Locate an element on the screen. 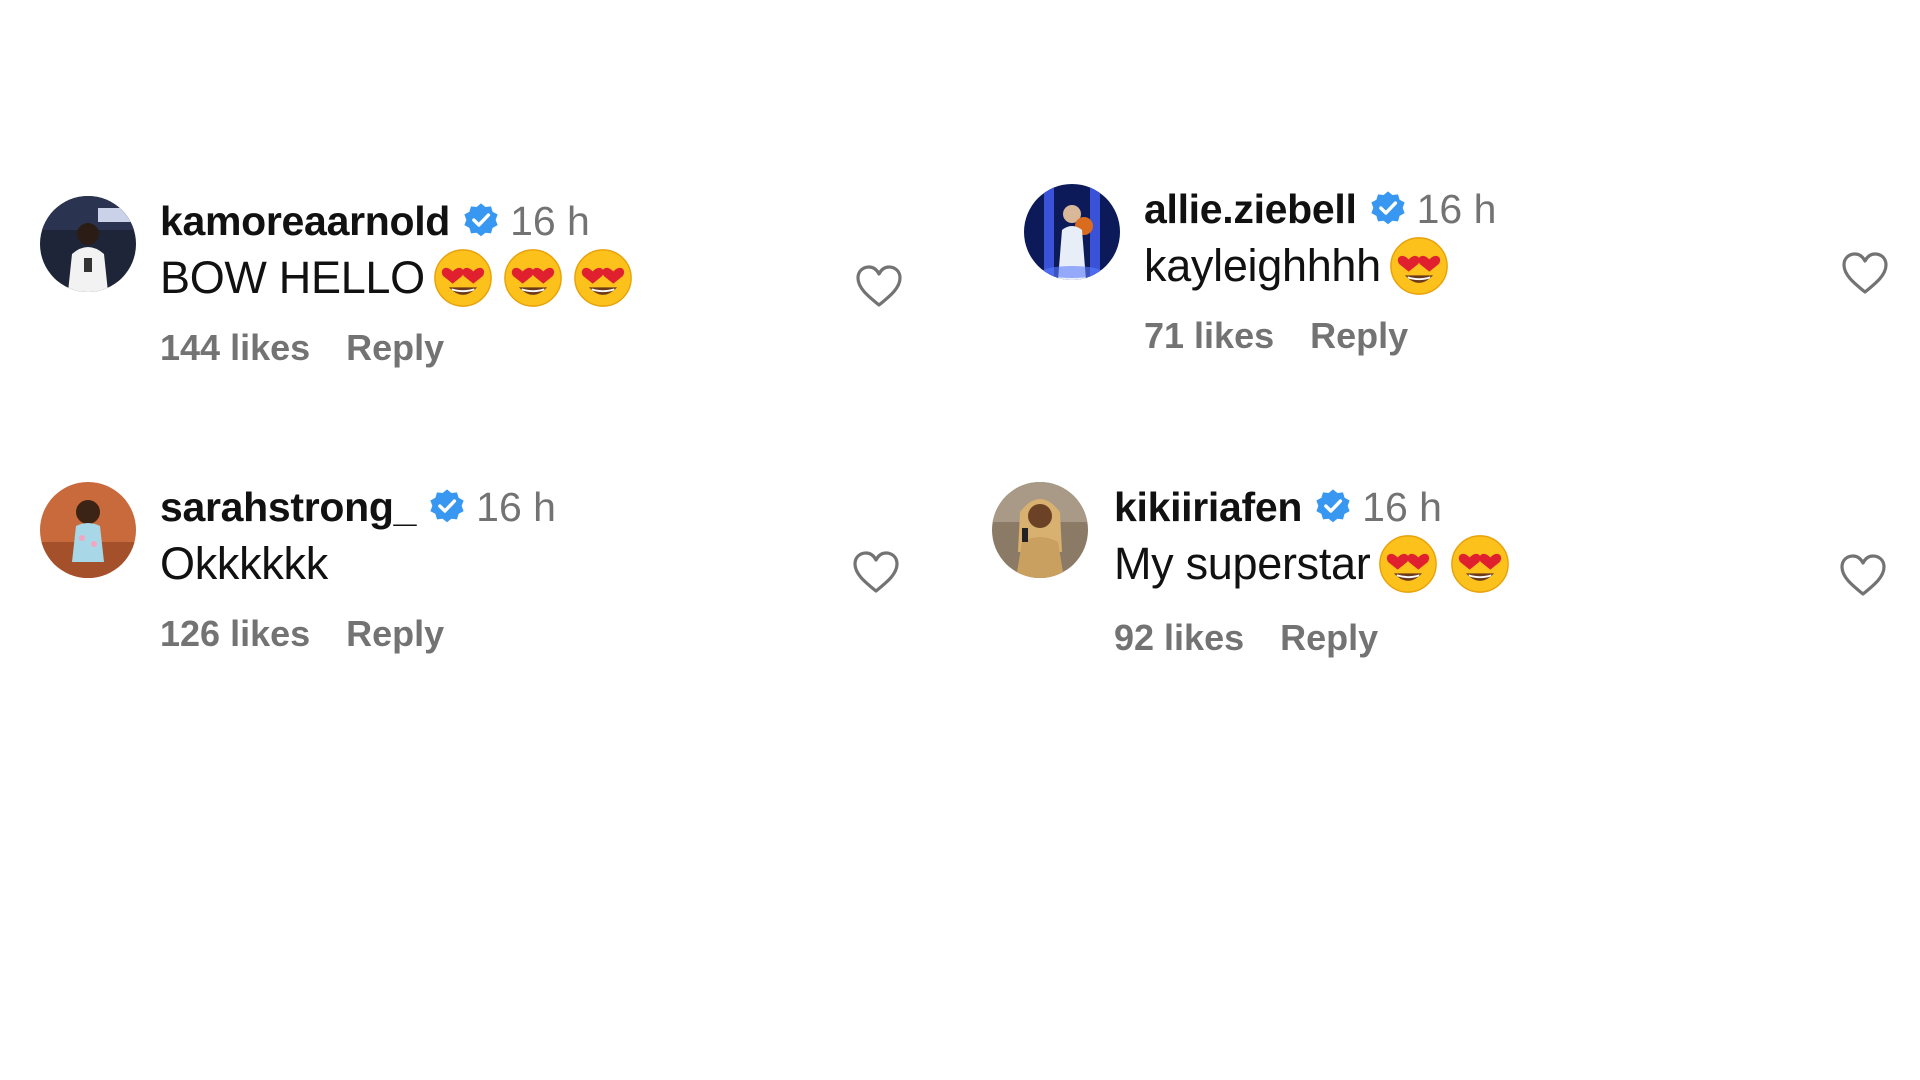 The height and width of the screenshot is (1080, 1920). likes-count: 126 likes is located at coordinates (235, 634).